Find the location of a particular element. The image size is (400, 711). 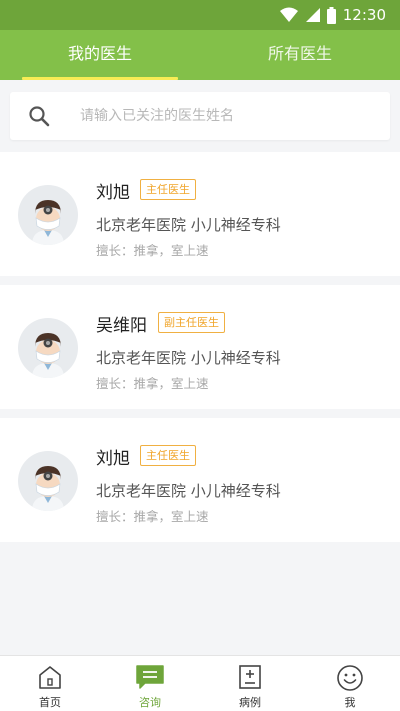

nav-home: 首页 is located at coordinates (50, 683).